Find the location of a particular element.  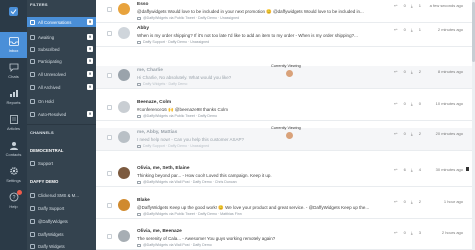

rail-inbox: Inbox is located at coordinates (13, 45).